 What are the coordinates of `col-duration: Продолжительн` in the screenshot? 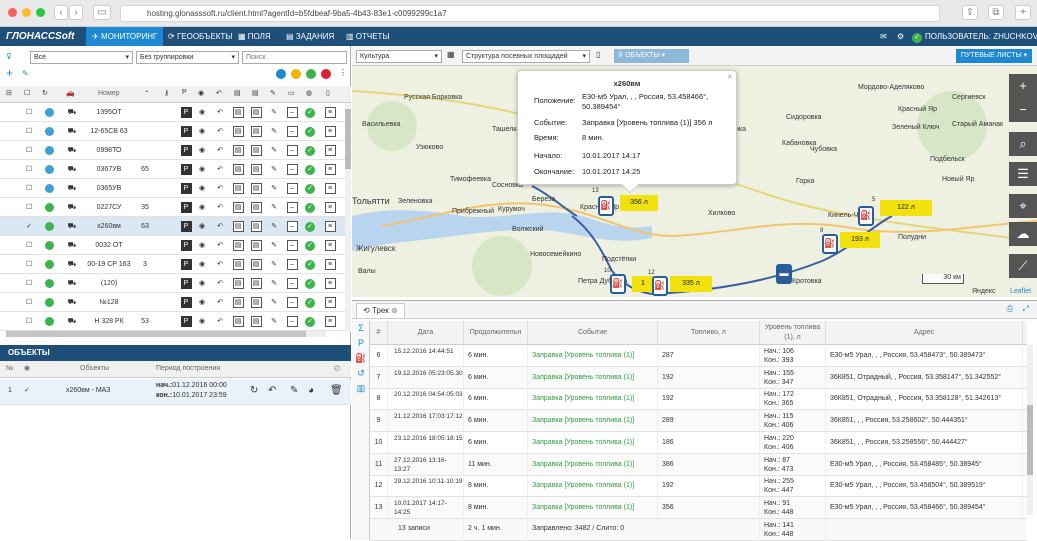 It's located at (496, 333).